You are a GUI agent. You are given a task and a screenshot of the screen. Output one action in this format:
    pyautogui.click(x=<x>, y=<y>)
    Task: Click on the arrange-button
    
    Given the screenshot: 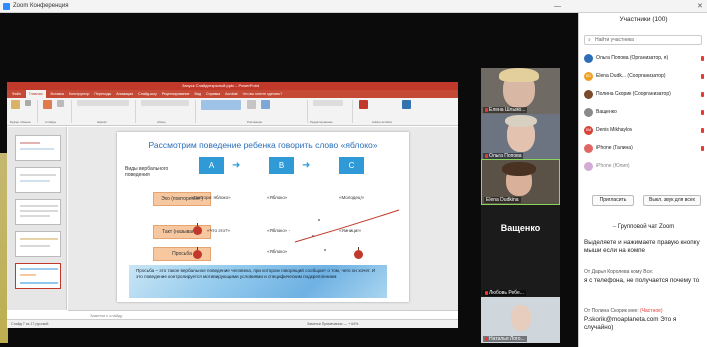 What is the action you would take?
    pyautogui.click(x=251, y=104)
    